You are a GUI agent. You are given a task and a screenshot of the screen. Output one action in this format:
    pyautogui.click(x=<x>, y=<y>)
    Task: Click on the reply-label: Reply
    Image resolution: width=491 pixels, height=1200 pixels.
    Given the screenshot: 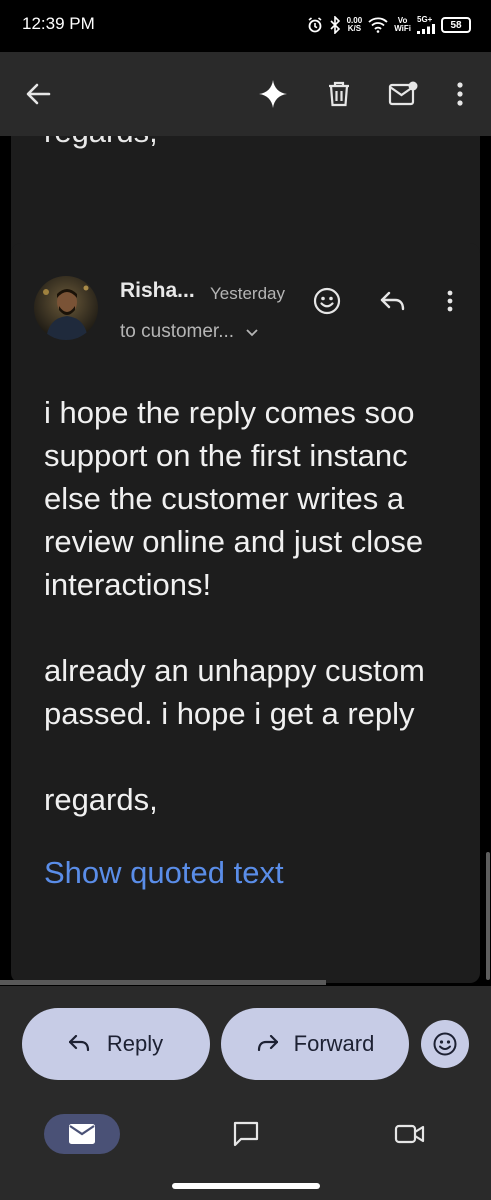 What is the action you would take?
    pyautogui.click(x=135, y=1043)
    